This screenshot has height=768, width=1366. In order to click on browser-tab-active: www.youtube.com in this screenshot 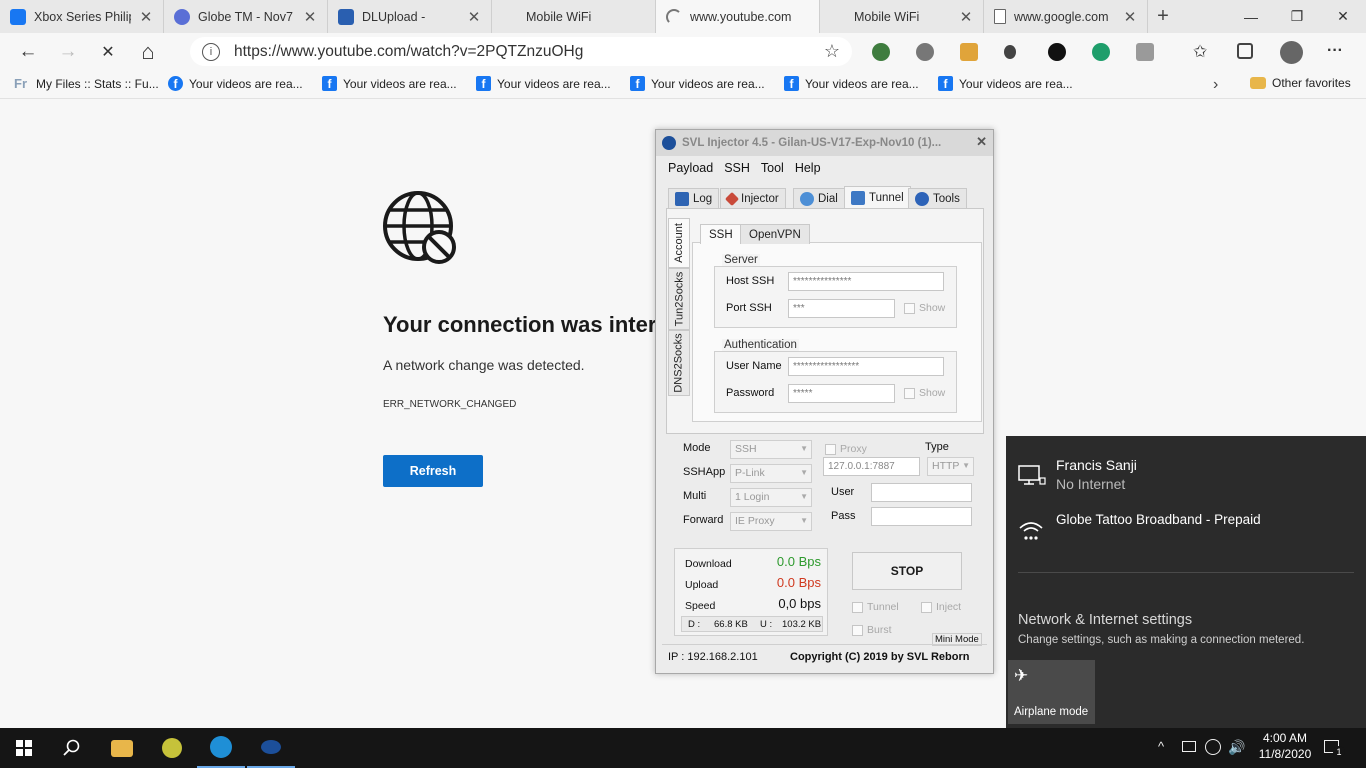, I will do `click(738, 16)`.